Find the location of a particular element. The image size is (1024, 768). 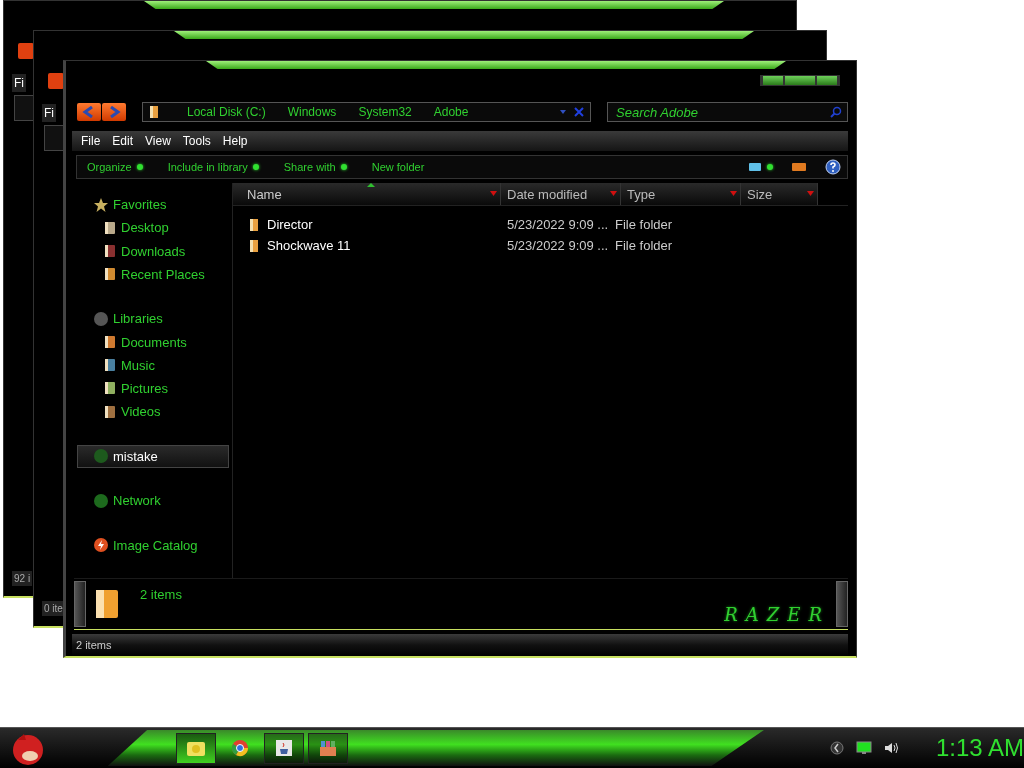

dropdown-dot-icon is located at coordinates (770, 167).